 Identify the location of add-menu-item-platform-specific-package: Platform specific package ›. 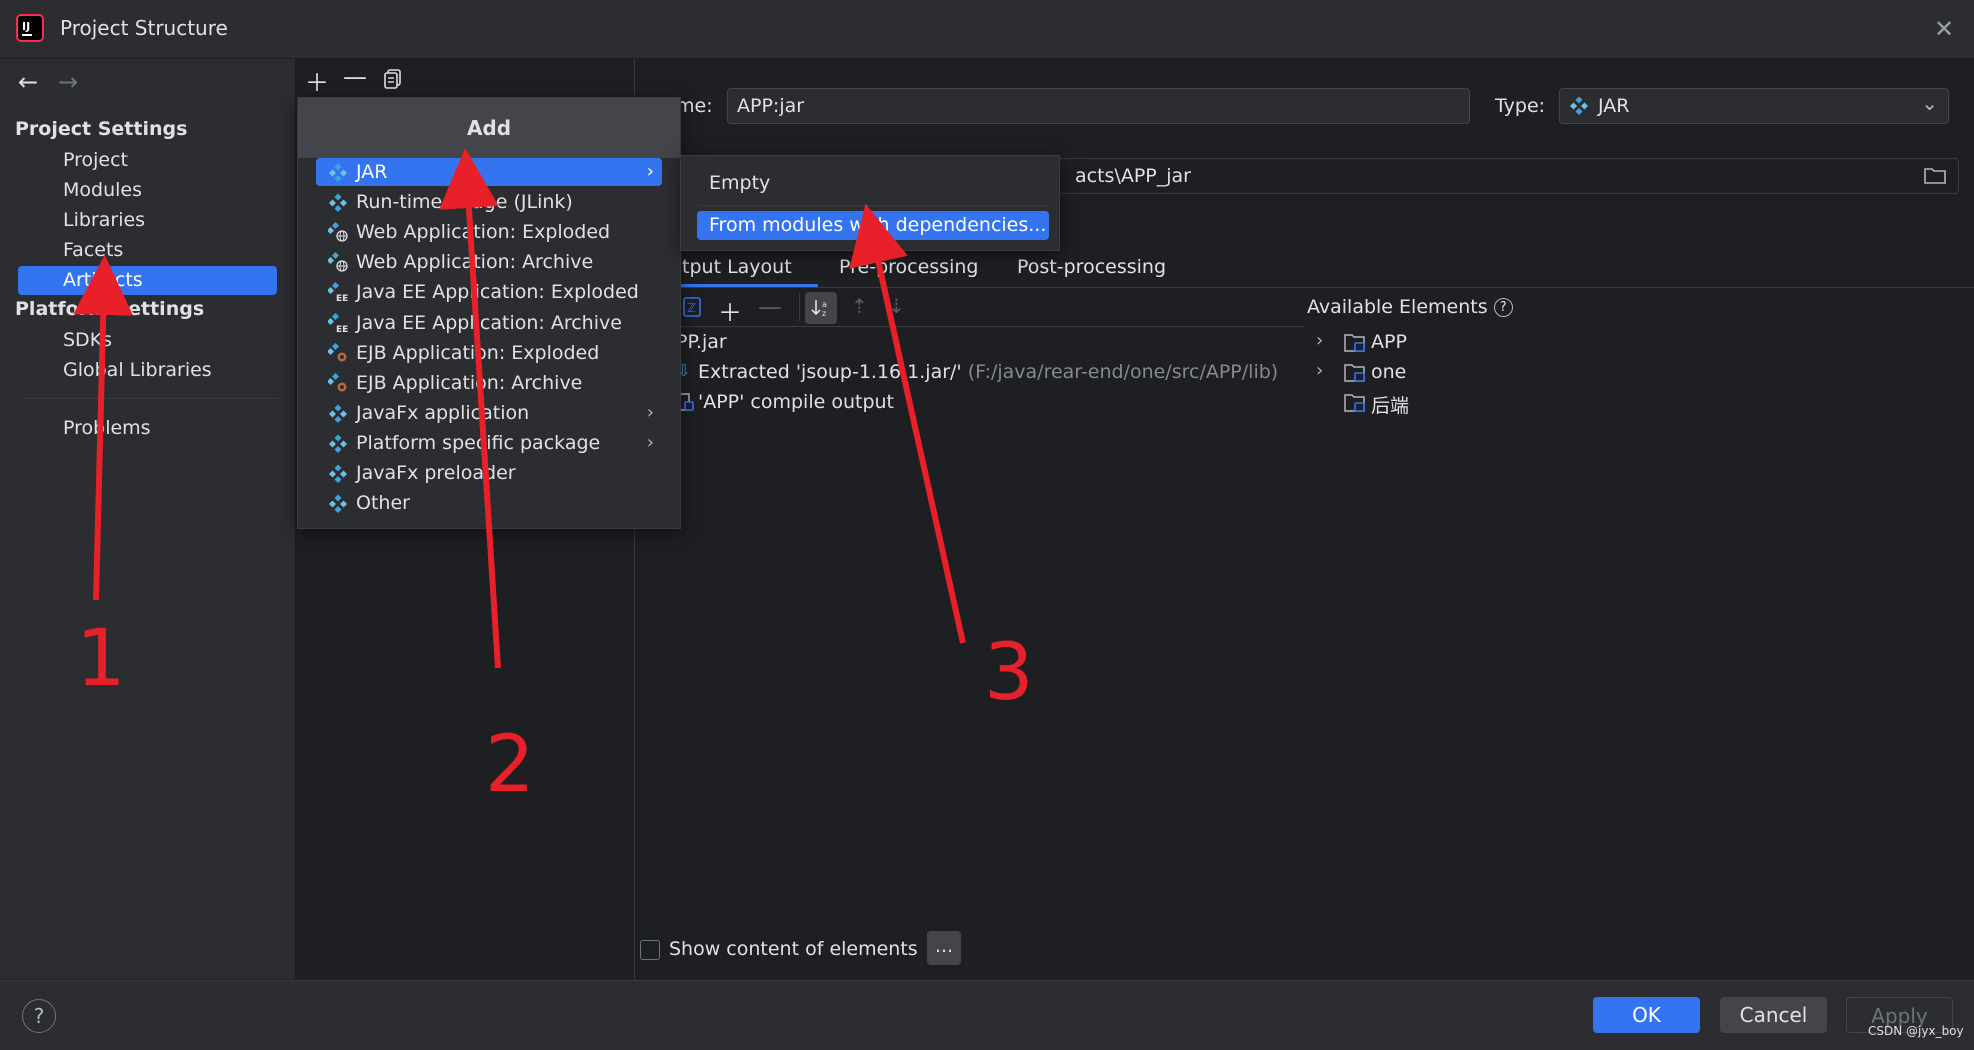
(489, 443).